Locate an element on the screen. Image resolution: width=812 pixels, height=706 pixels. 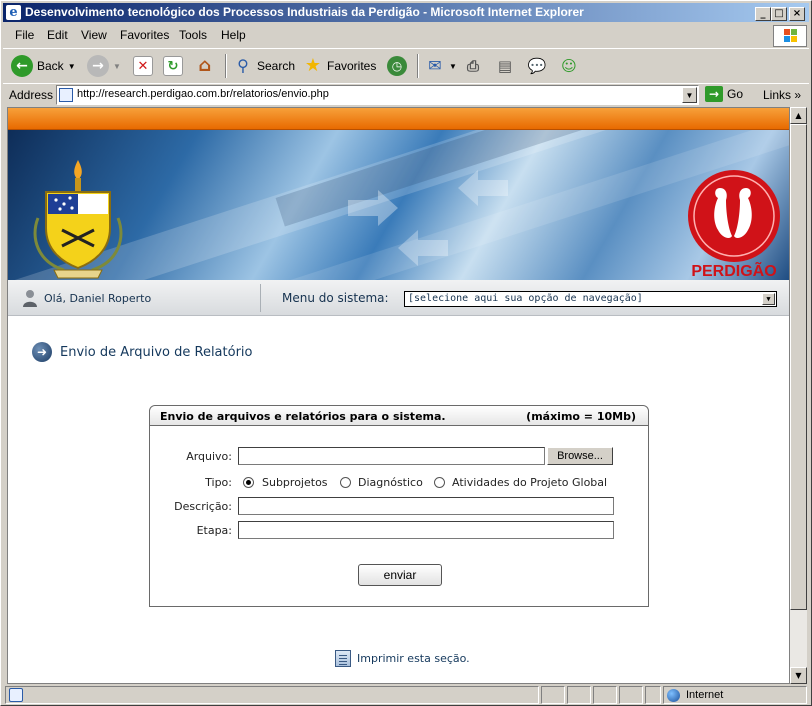
mail-button: ✉ ▼ is located at coordinates (441, 66).